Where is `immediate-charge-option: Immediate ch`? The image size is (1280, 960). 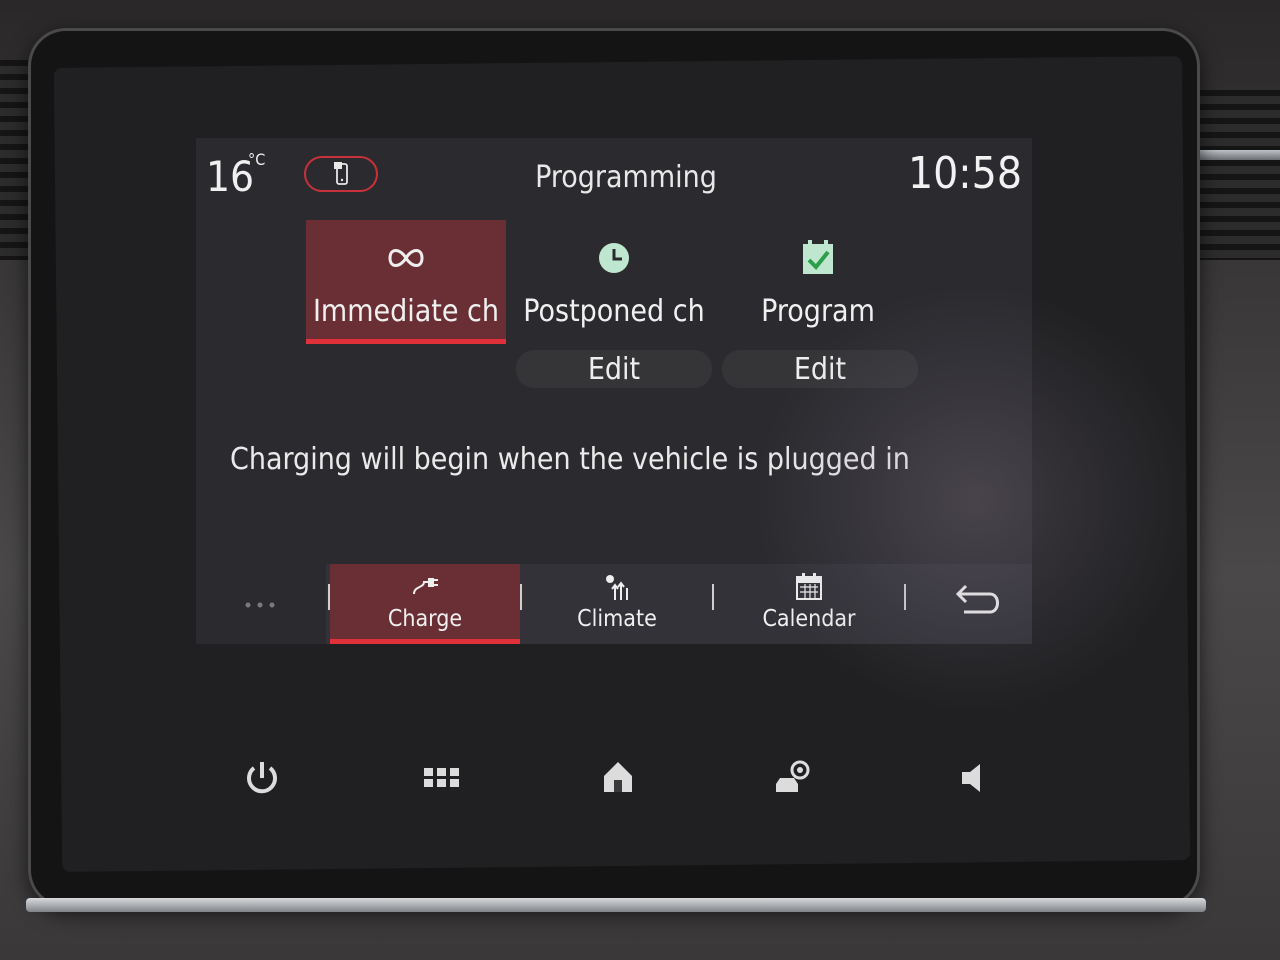
immediate-charge-option: Immediate ch is located at coordinates (406, 282).